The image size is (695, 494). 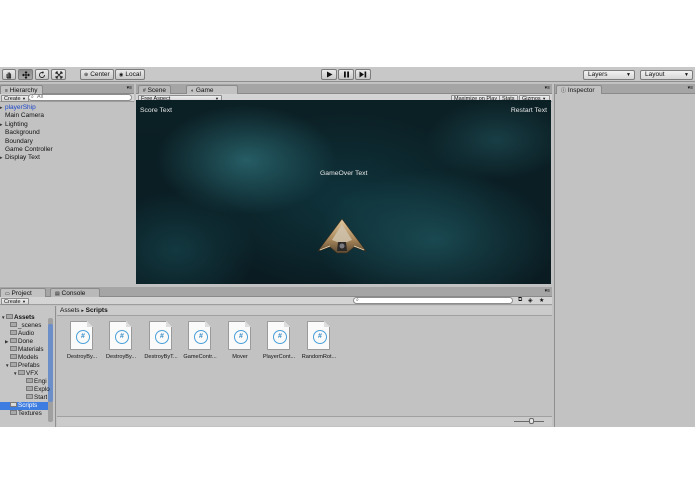 I want to click on icon-size-slider, so click(x=529, y=421).